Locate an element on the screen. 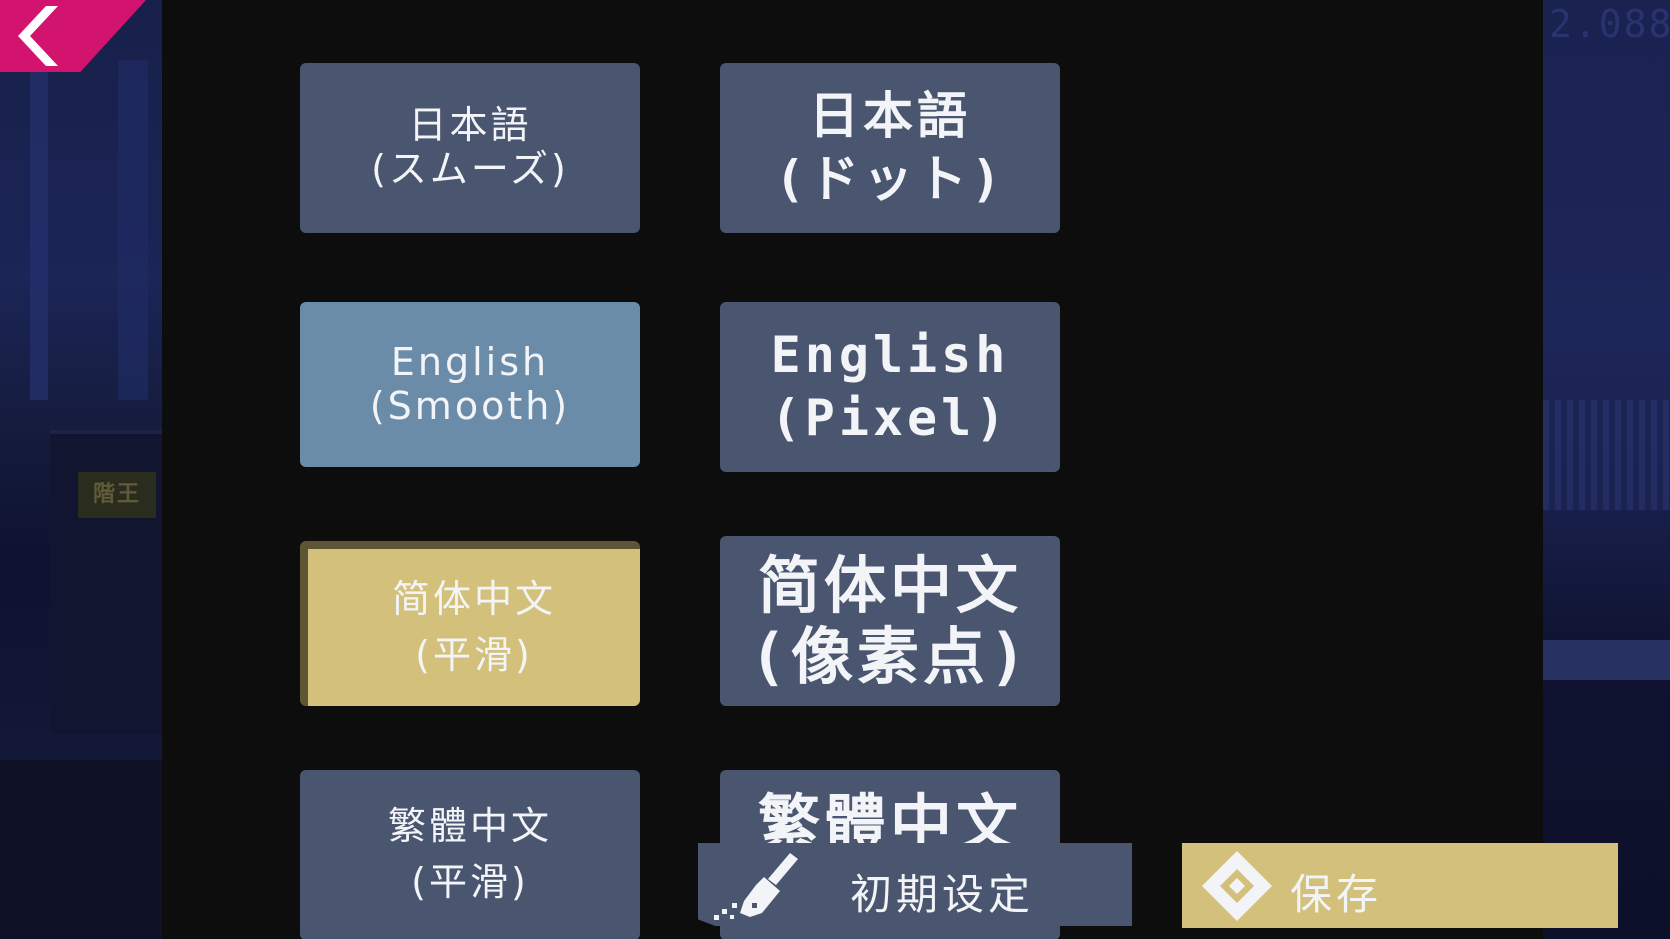  background-number: 2.0881 is located at coordinates (1609, 24).